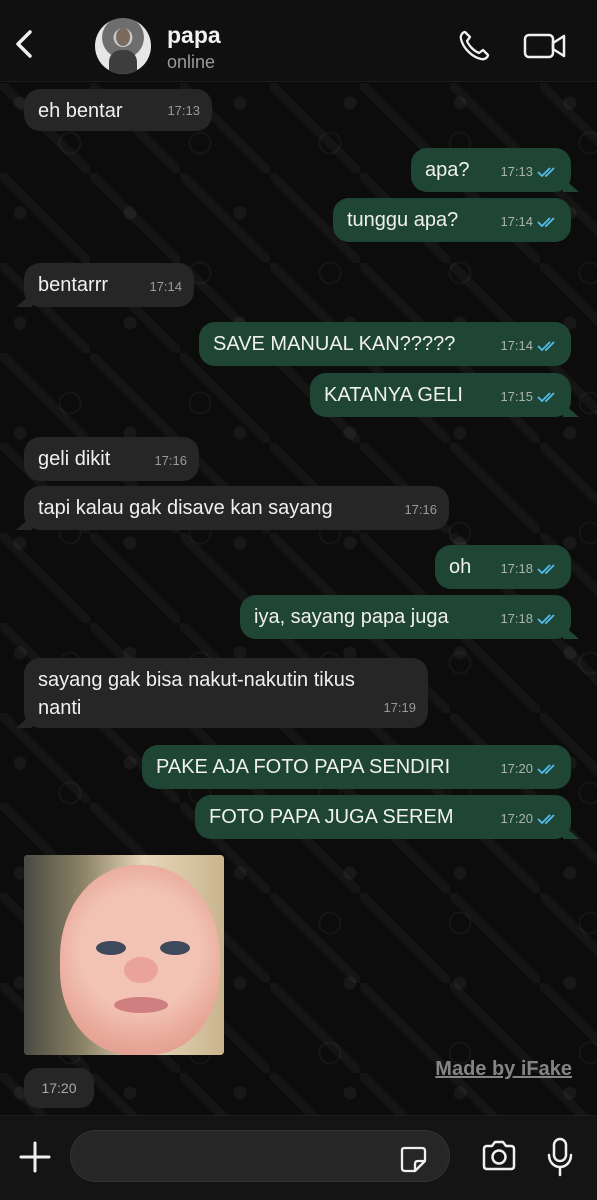 Image resolution: width=597 pixels, height=1200 pixels. Describe the element at coordinates (503, 1069) in the screenshot. I see `watermark-text: Made by iFake` at that location.